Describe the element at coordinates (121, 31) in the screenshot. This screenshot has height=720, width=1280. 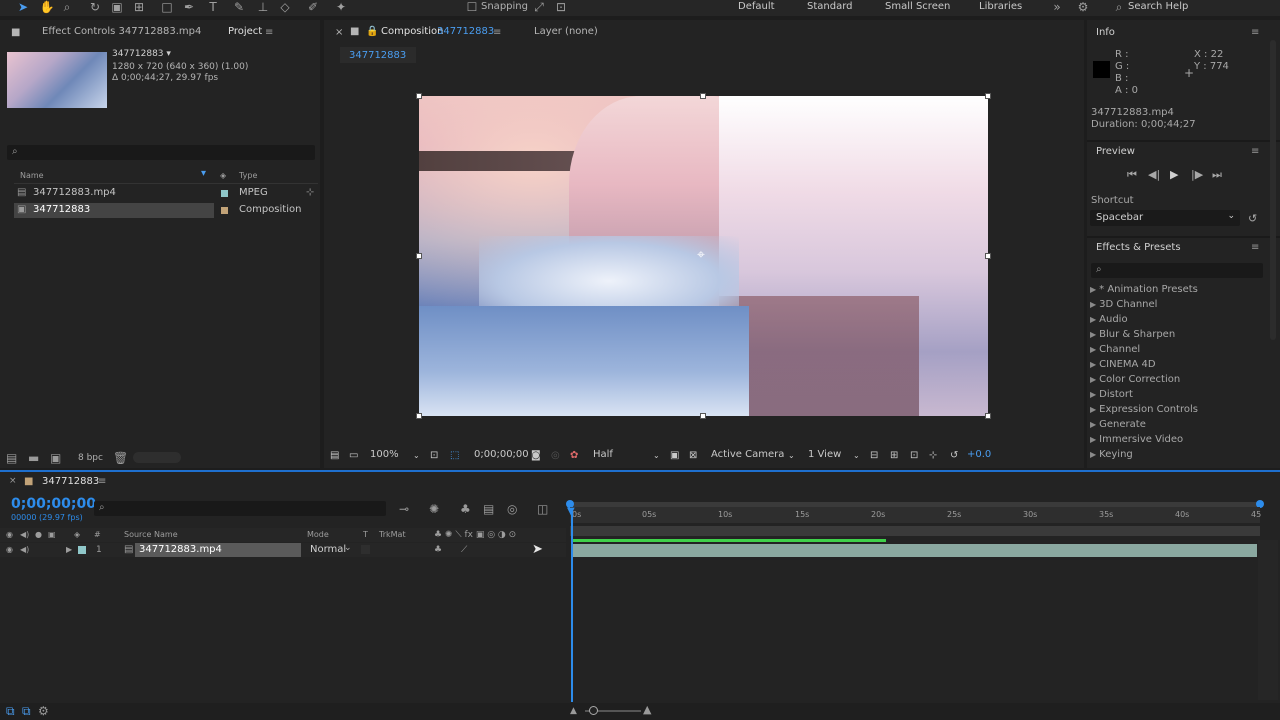
I see `tab-effect-controls: Effect Controls 347712883.mp4` at that location.